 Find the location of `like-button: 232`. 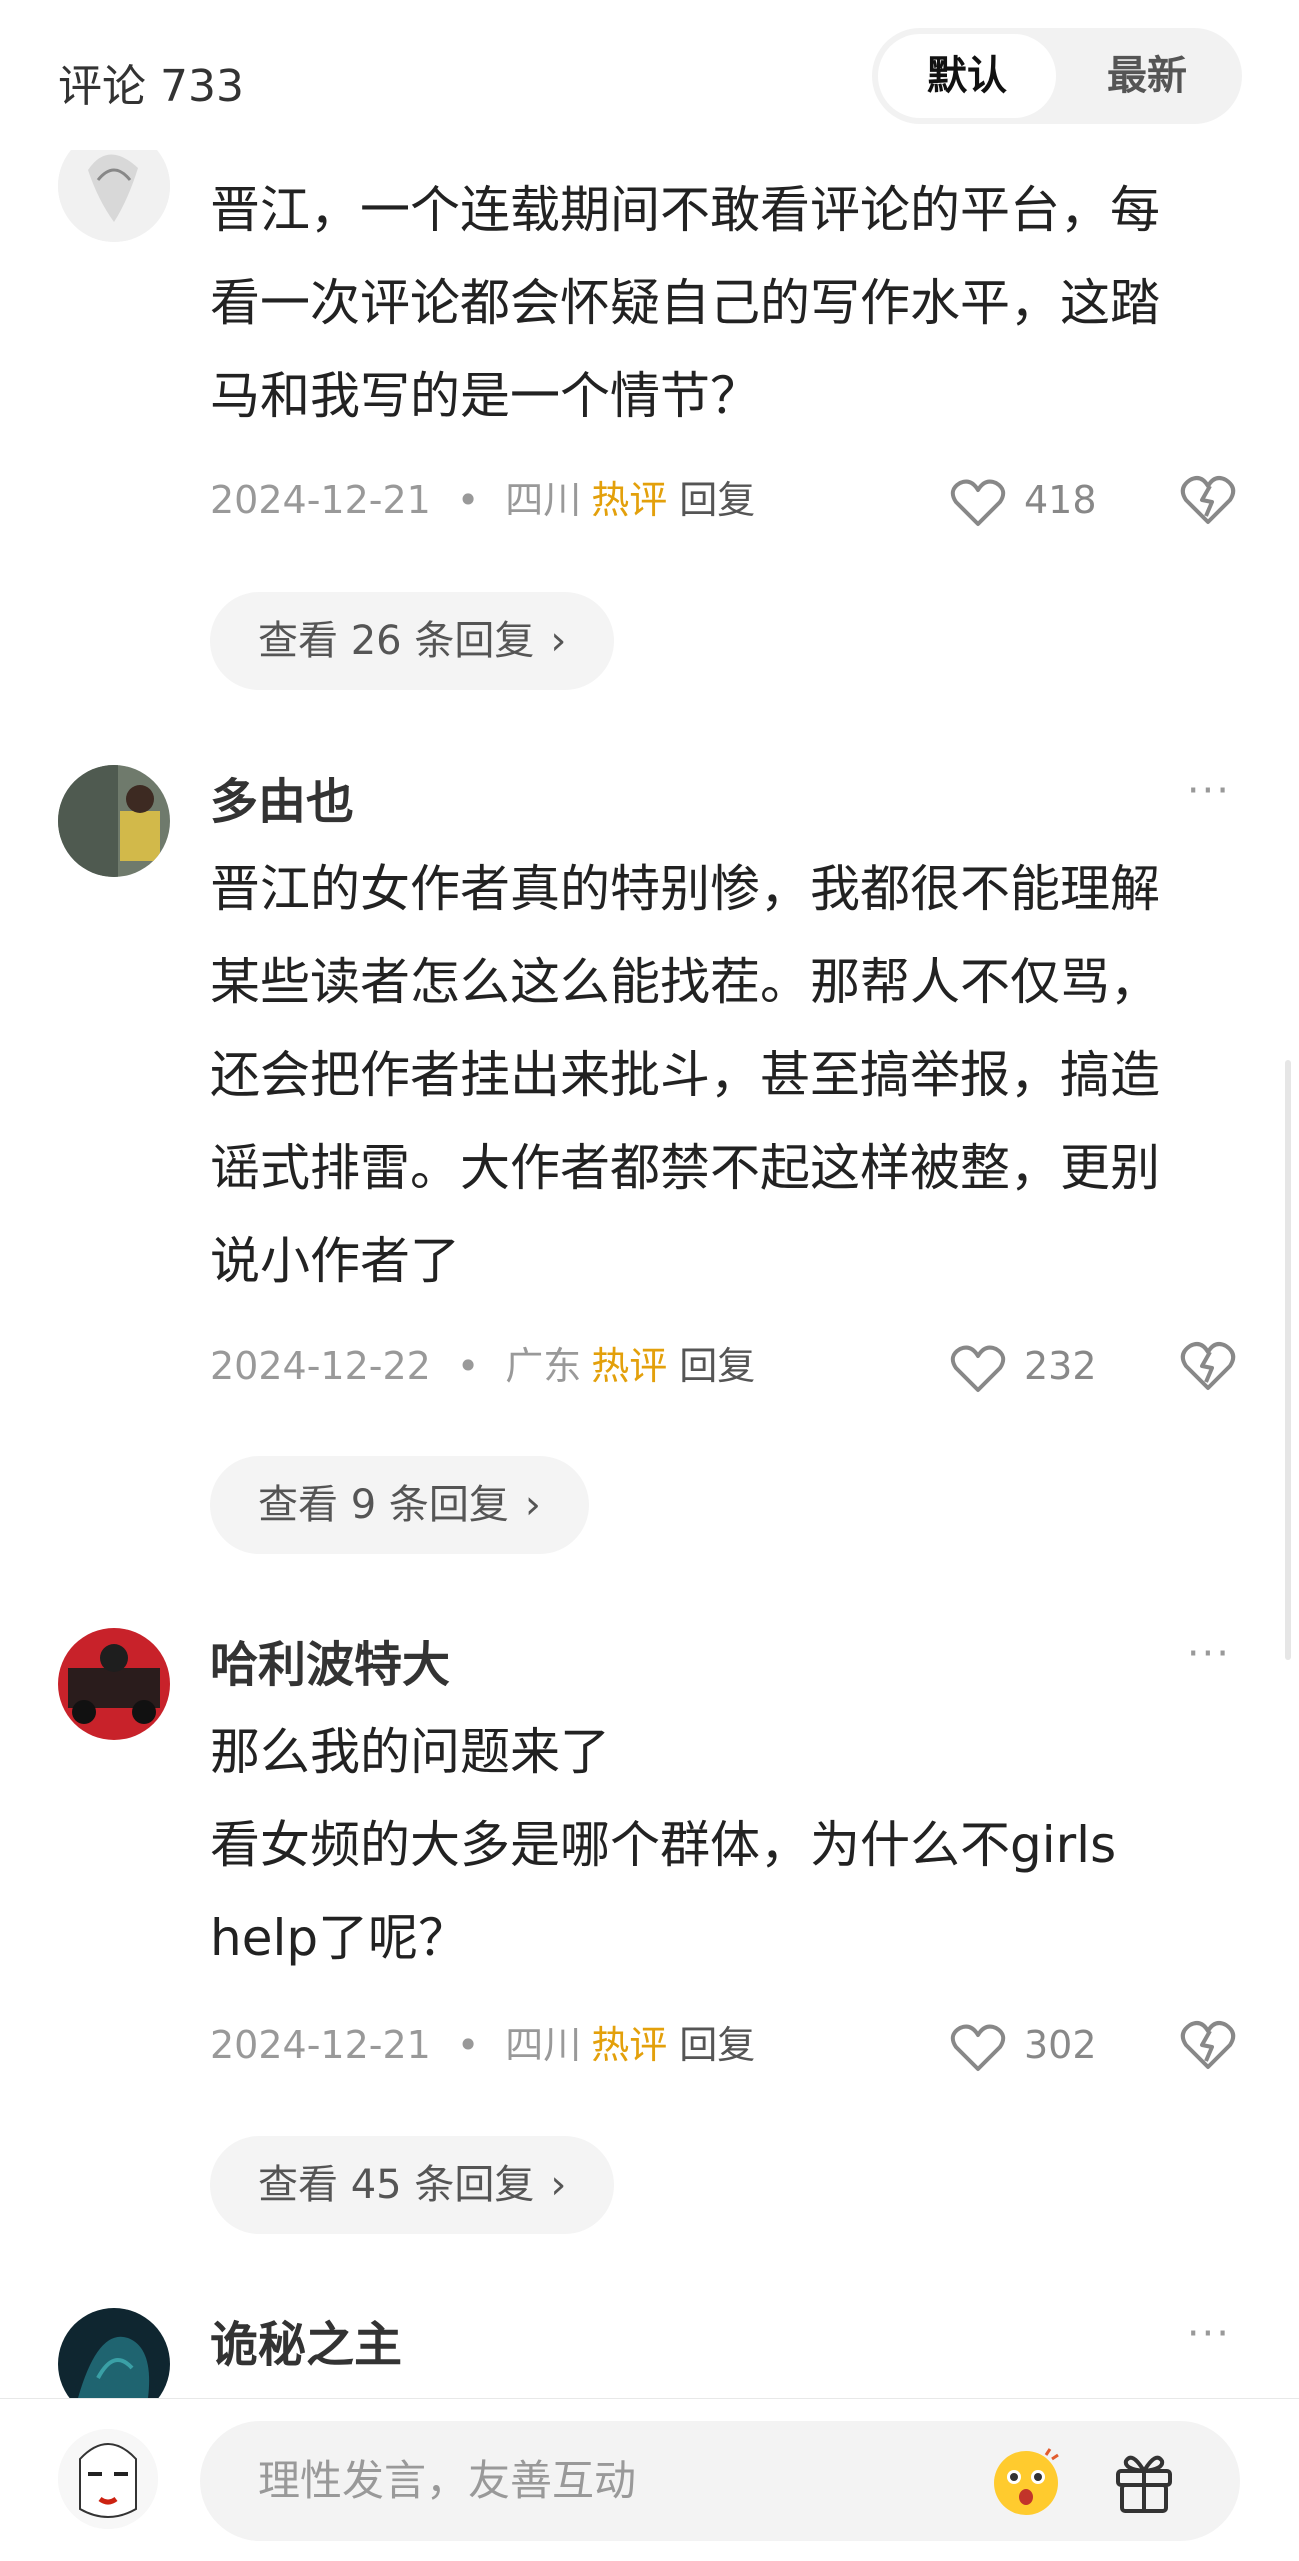

like-button: 232 is located at coordinates (1023, 1366).